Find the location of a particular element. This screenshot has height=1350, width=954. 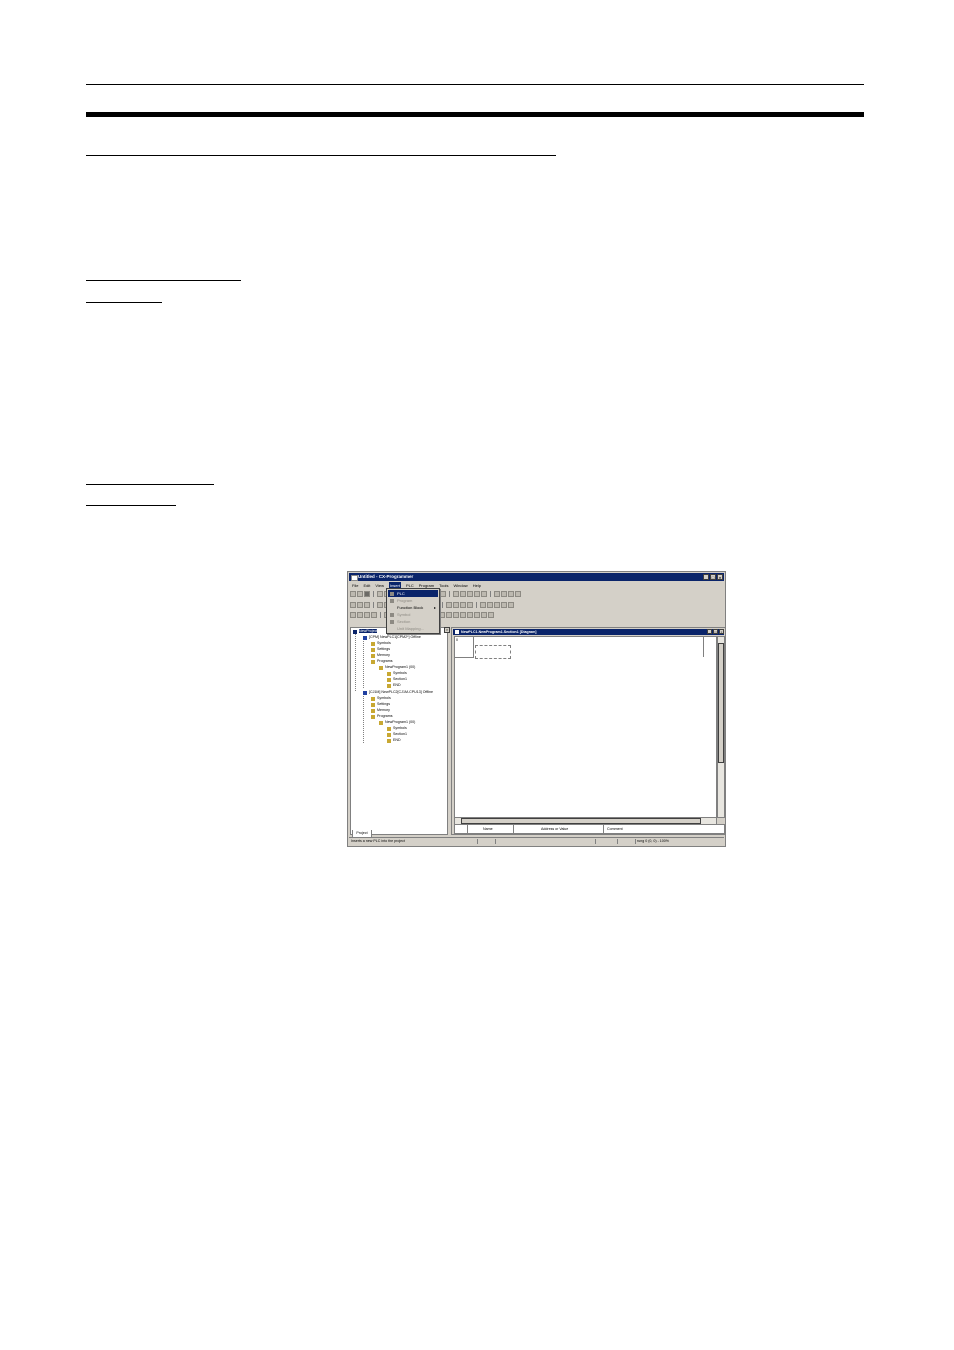

vertical-scrollbar is located at coordinates (721, 727).